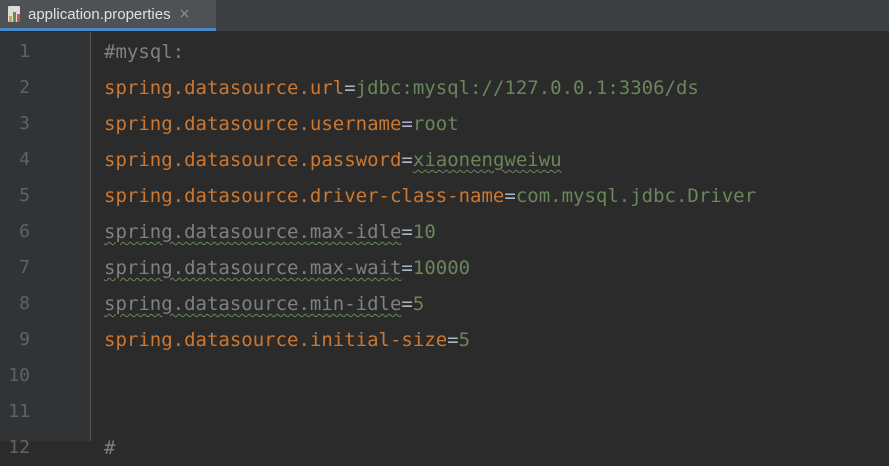 The width and height of the screenshot is (889, 466). What do you see at coordinates (185, 14) in the screenshot?
I see `close-icon: ×` at bounding box center [185, 14].